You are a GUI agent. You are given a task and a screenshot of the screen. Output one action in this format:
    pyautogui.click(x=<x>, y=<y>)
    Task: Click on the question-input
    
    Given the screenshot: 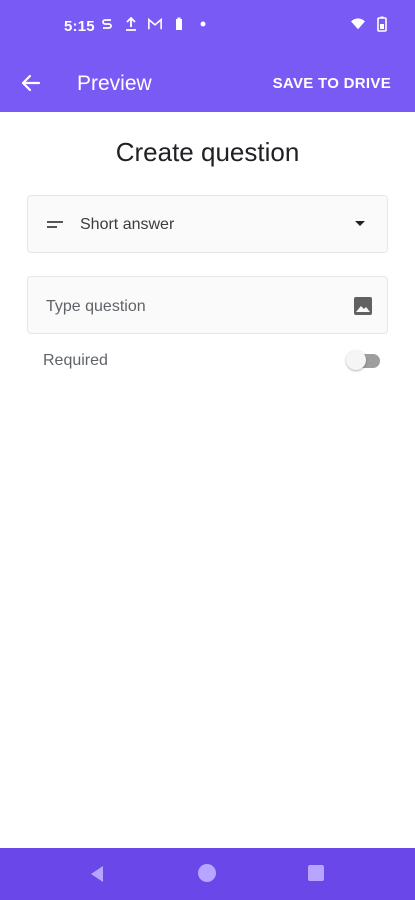 What is the action you would take?
    pyautogui.click(x=191, y=307)
    